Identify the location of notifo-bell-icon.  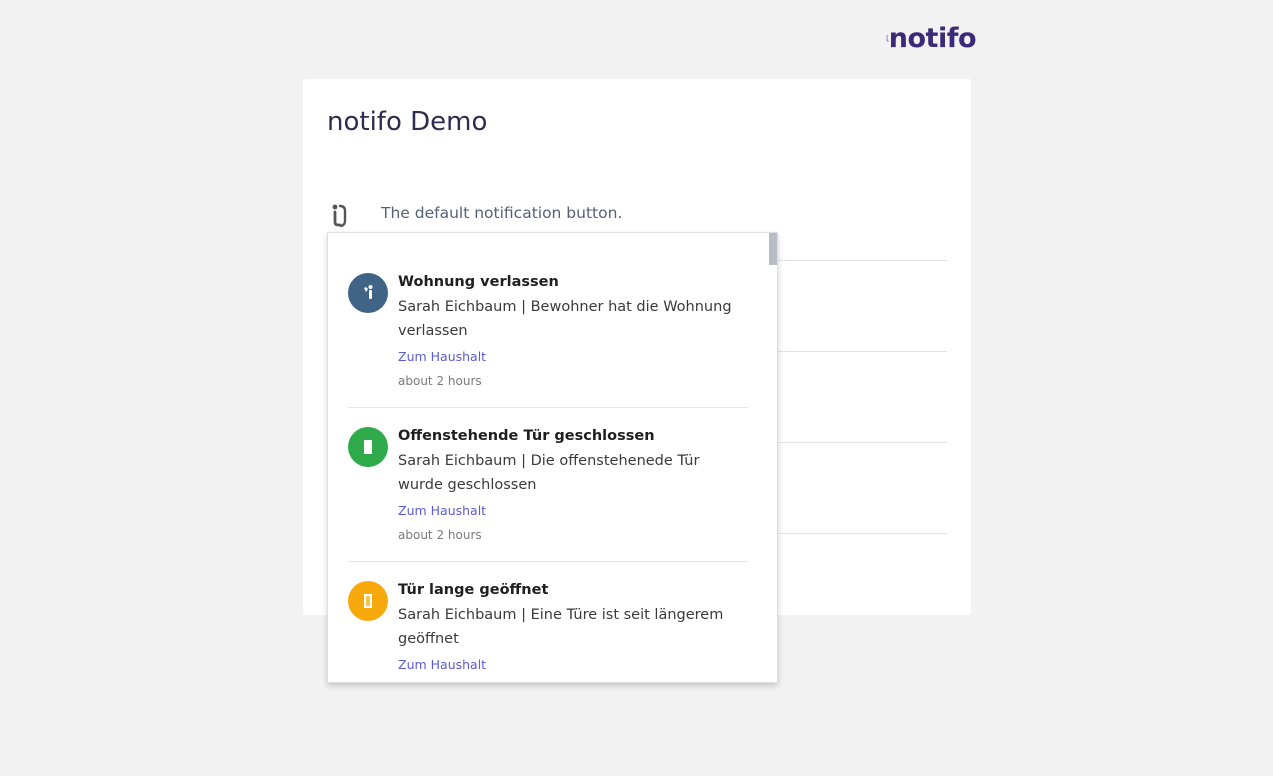
(339, 216).